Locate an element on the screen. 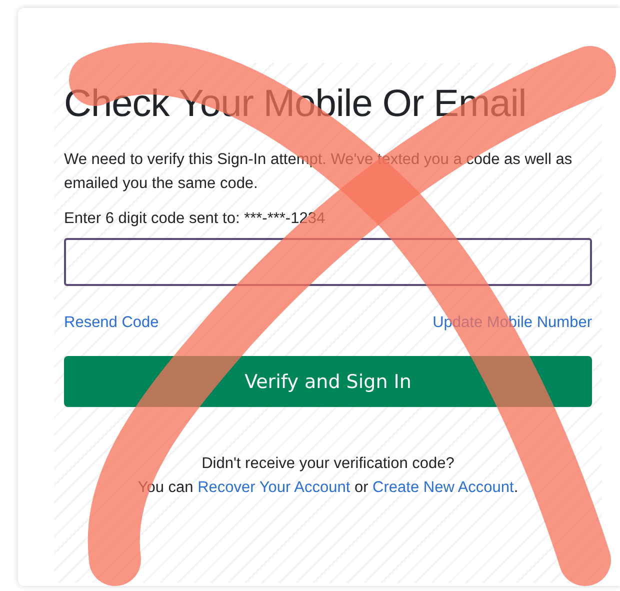 The height and width of the screenshot is (591, 620). code-input-field is located at coordinates (328, 262).